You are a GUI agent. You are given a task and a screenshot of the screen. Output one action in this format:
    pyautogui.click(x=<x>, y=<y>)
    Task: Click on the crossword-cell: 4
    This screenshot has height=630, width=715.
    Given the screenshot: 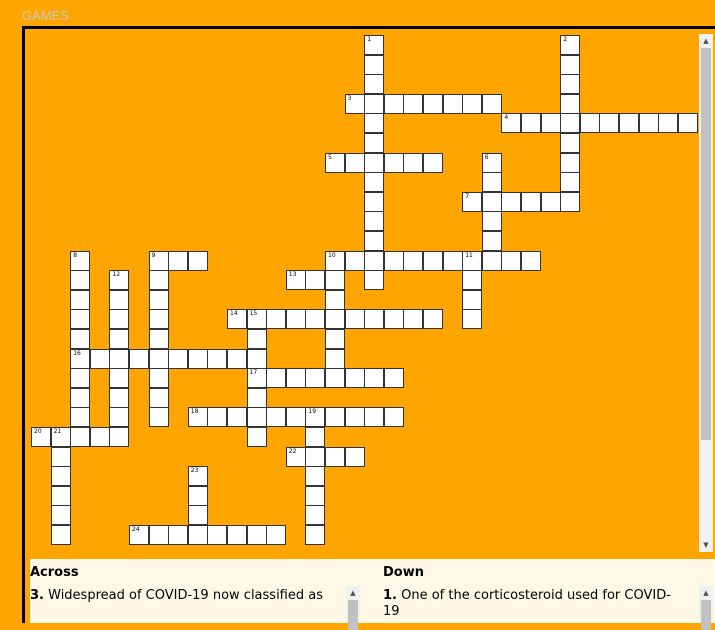 What is the action you would take?
    pyautogui.click(x=511, y=123)
    